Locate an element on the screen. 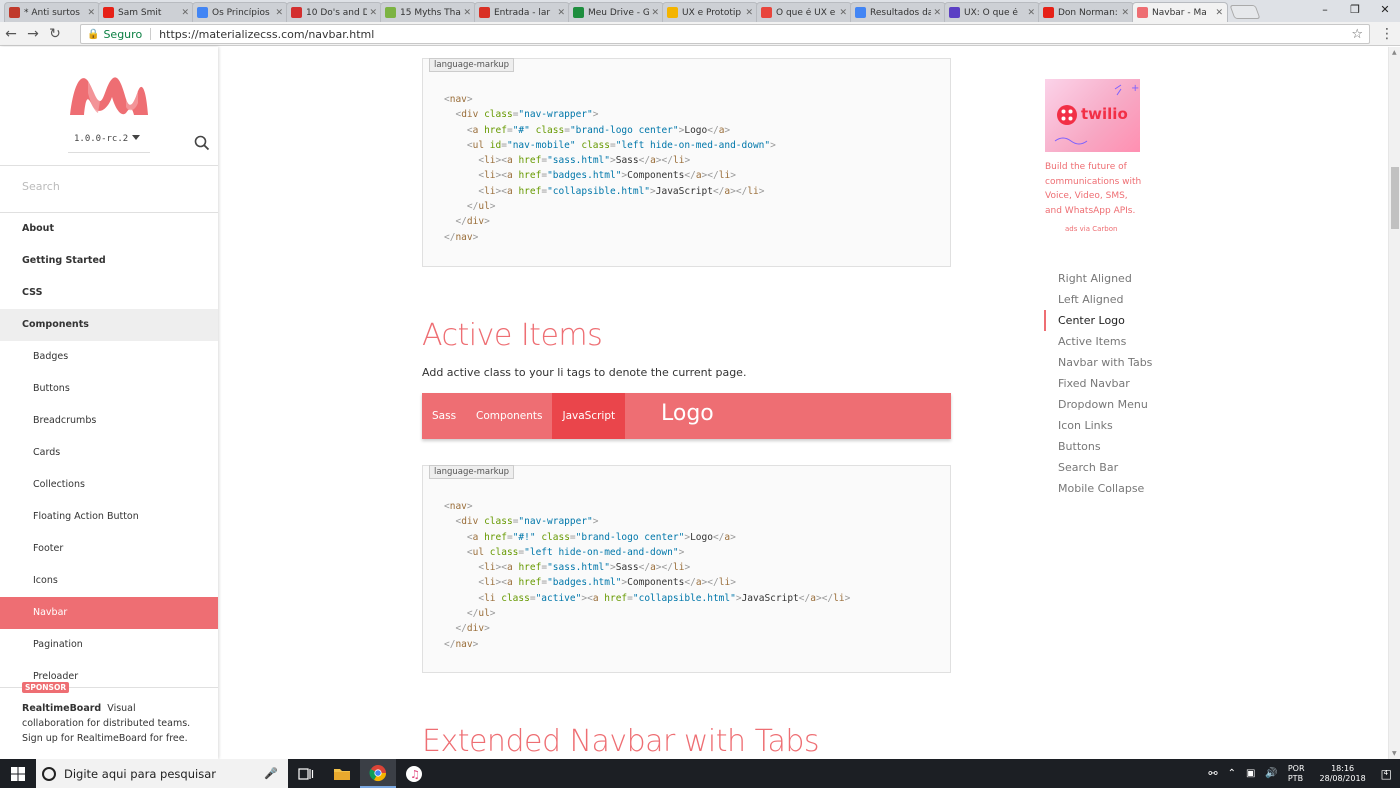  carbon-ad-image: + twilio is located at coordinates (1092, 115).